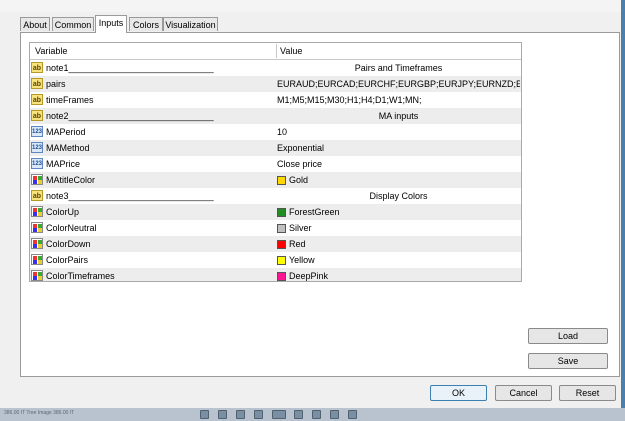  Describe the element at coordinates (68, 244) in the screenshot. I see `variable-name: ColorDown` at that location.